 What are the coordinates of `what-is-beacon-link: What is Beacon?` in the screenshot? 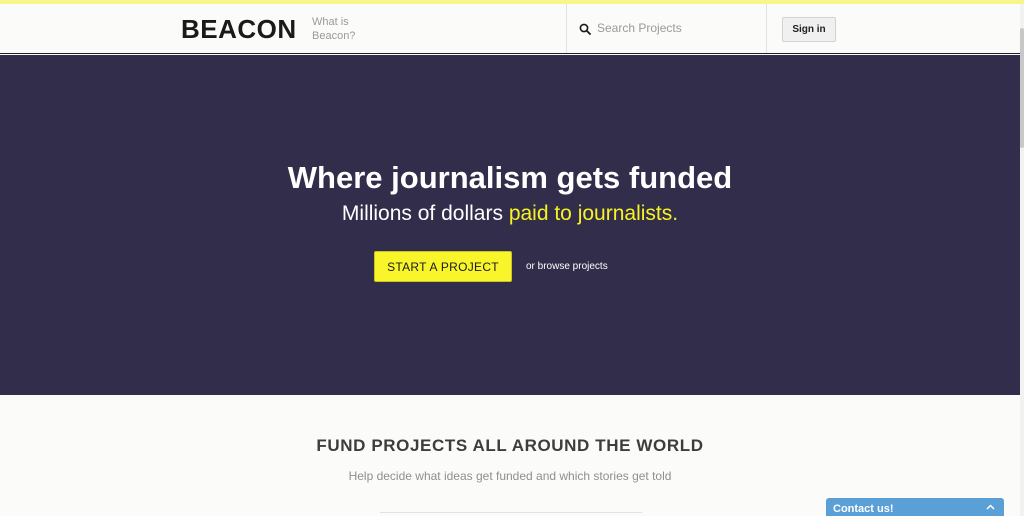 It's located at (338, 29).